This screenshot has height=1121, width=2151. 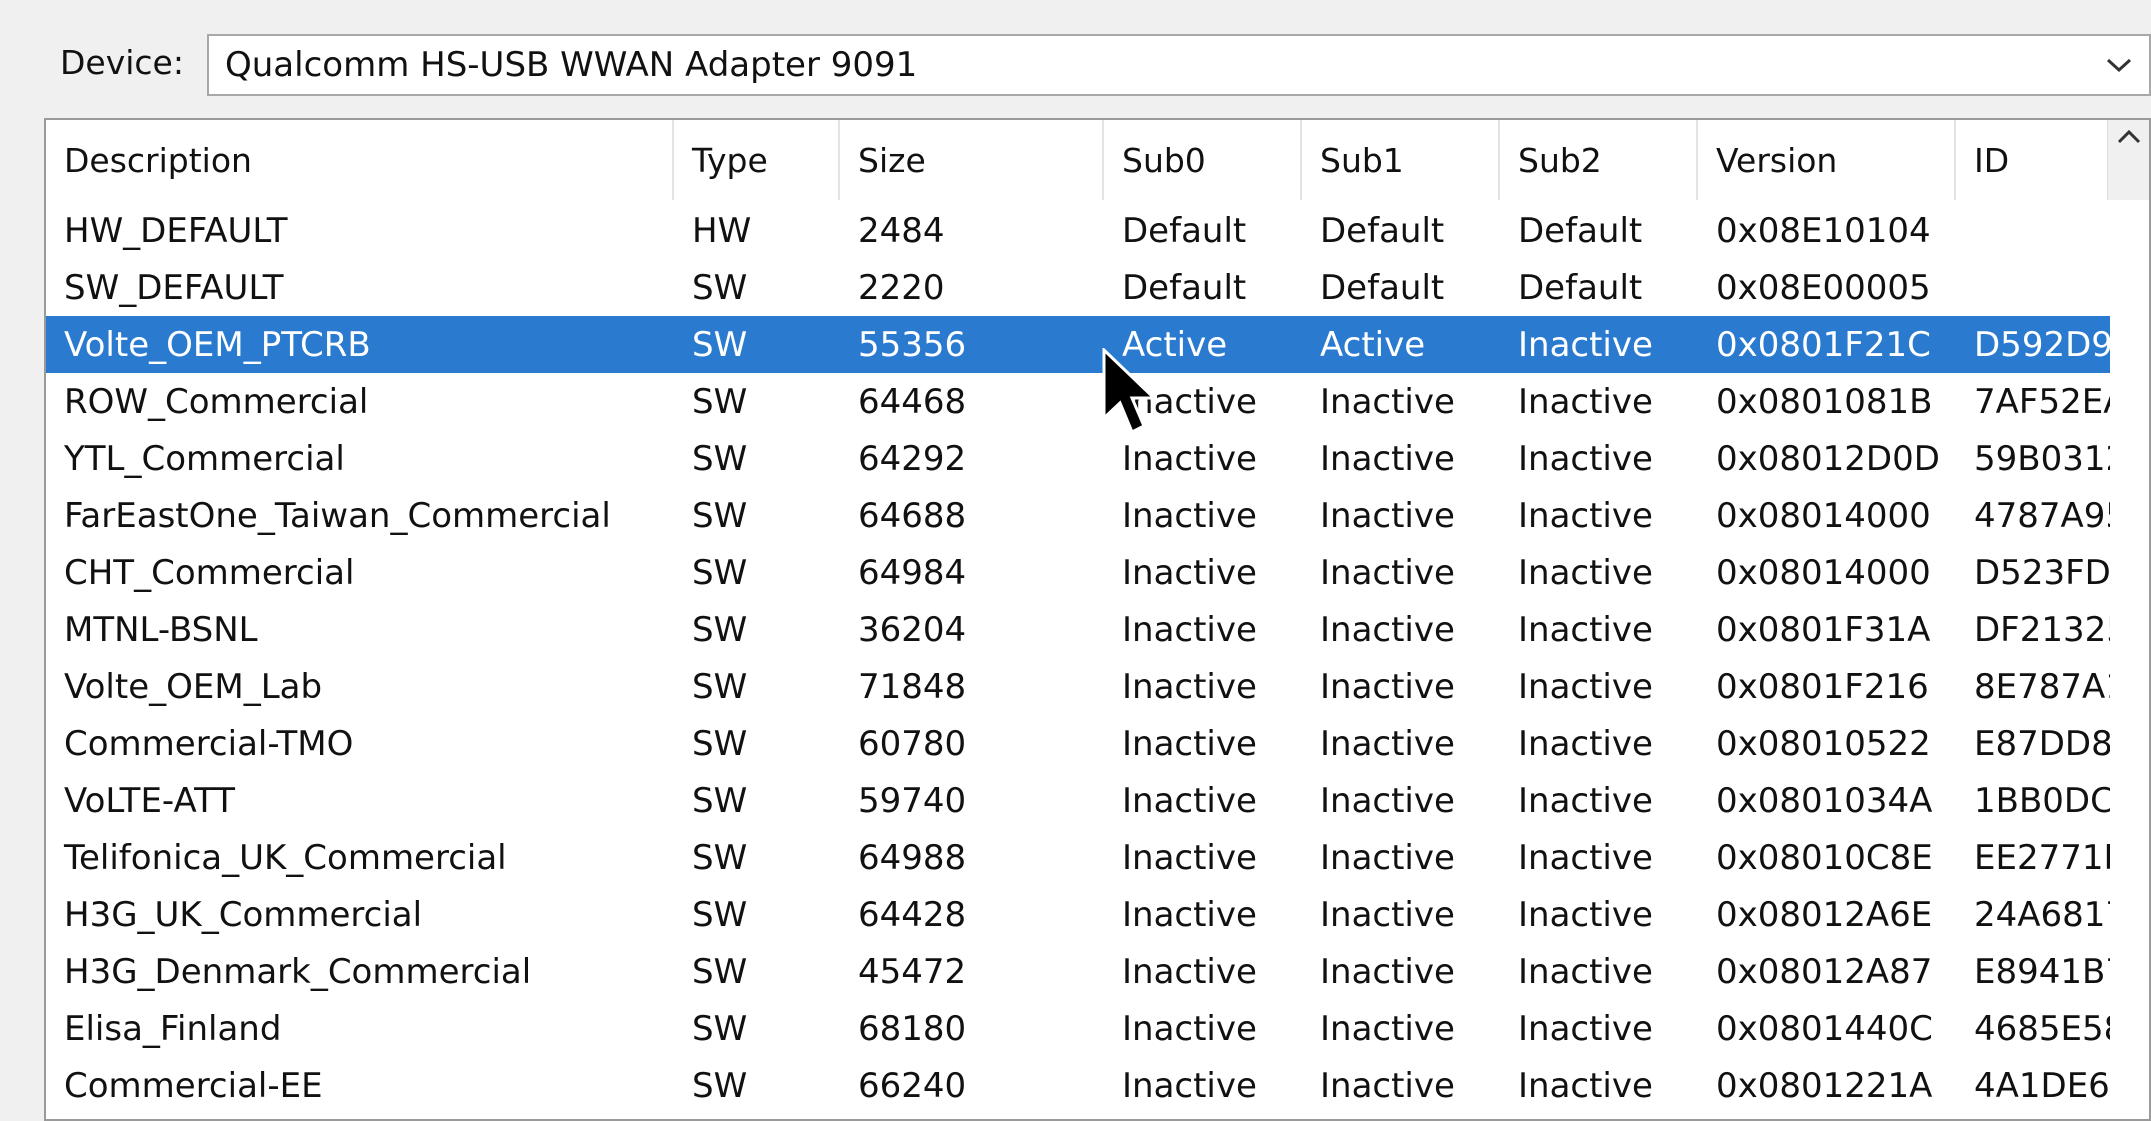 I want to click on row-description: H3G_Denmark_Commercial, so click(x=298, y=971).